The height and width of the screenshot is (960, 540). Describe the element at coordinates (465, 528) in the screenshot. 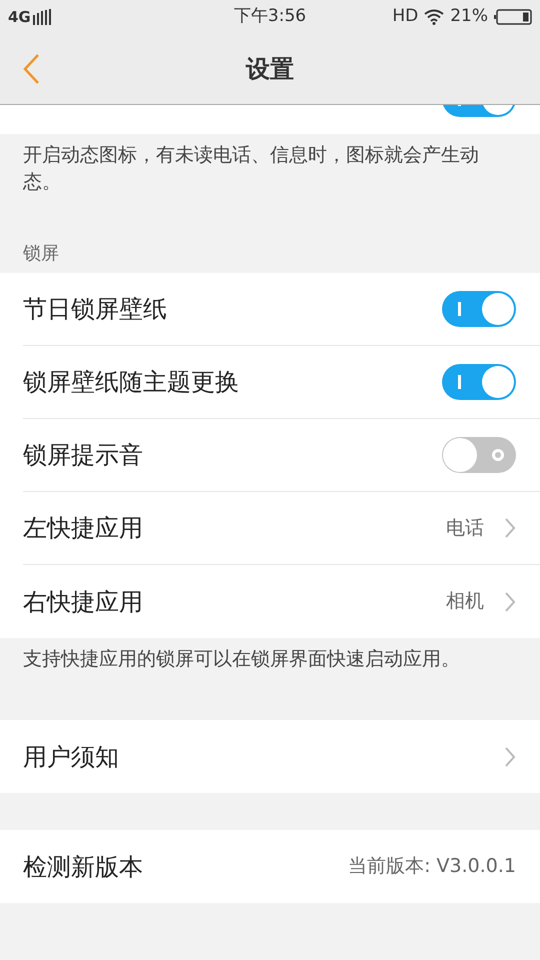

I see `row-value: 电话` at that location.